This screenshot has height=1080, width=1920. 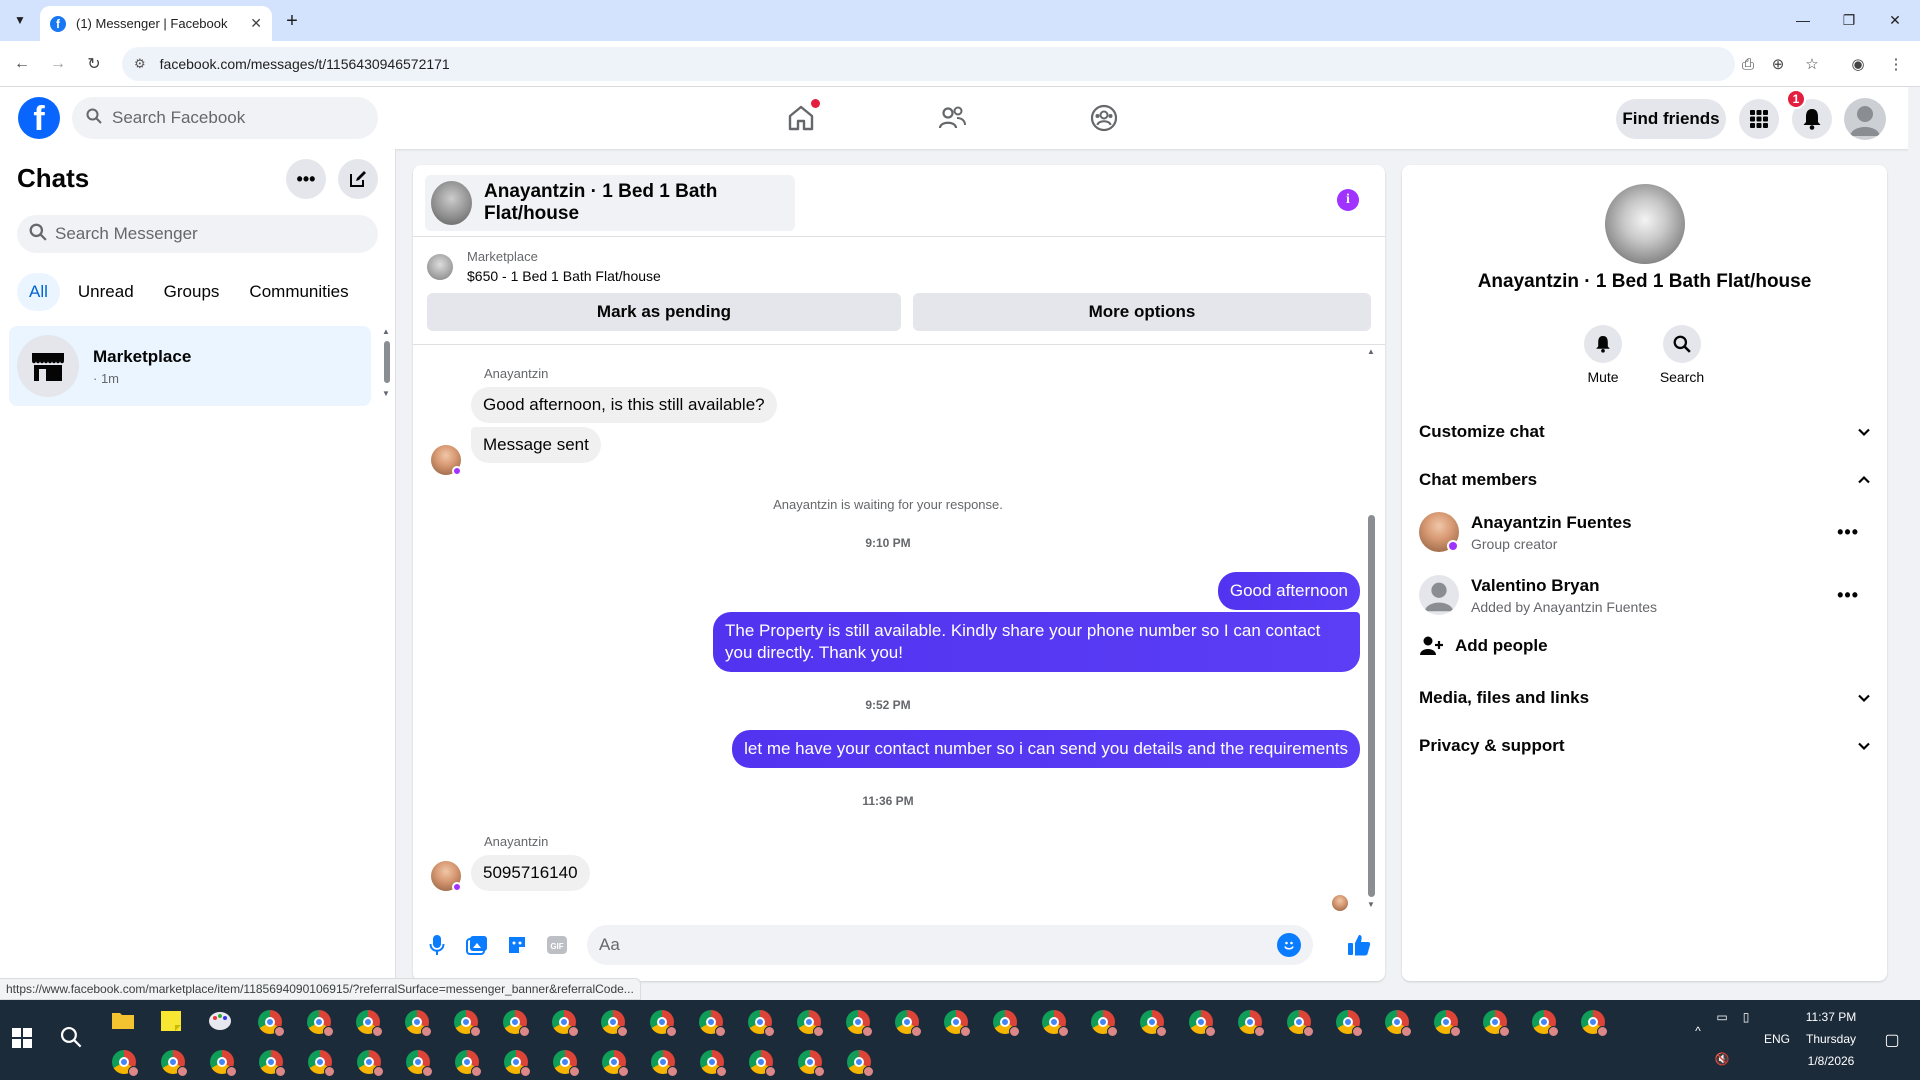 I want to click on like-button, so click(x=1359, y=945).